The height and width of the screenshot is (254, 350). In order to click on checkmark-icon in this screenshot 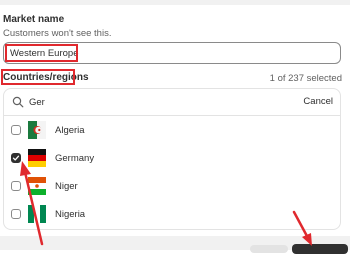, I will do `click(16, 158)`.